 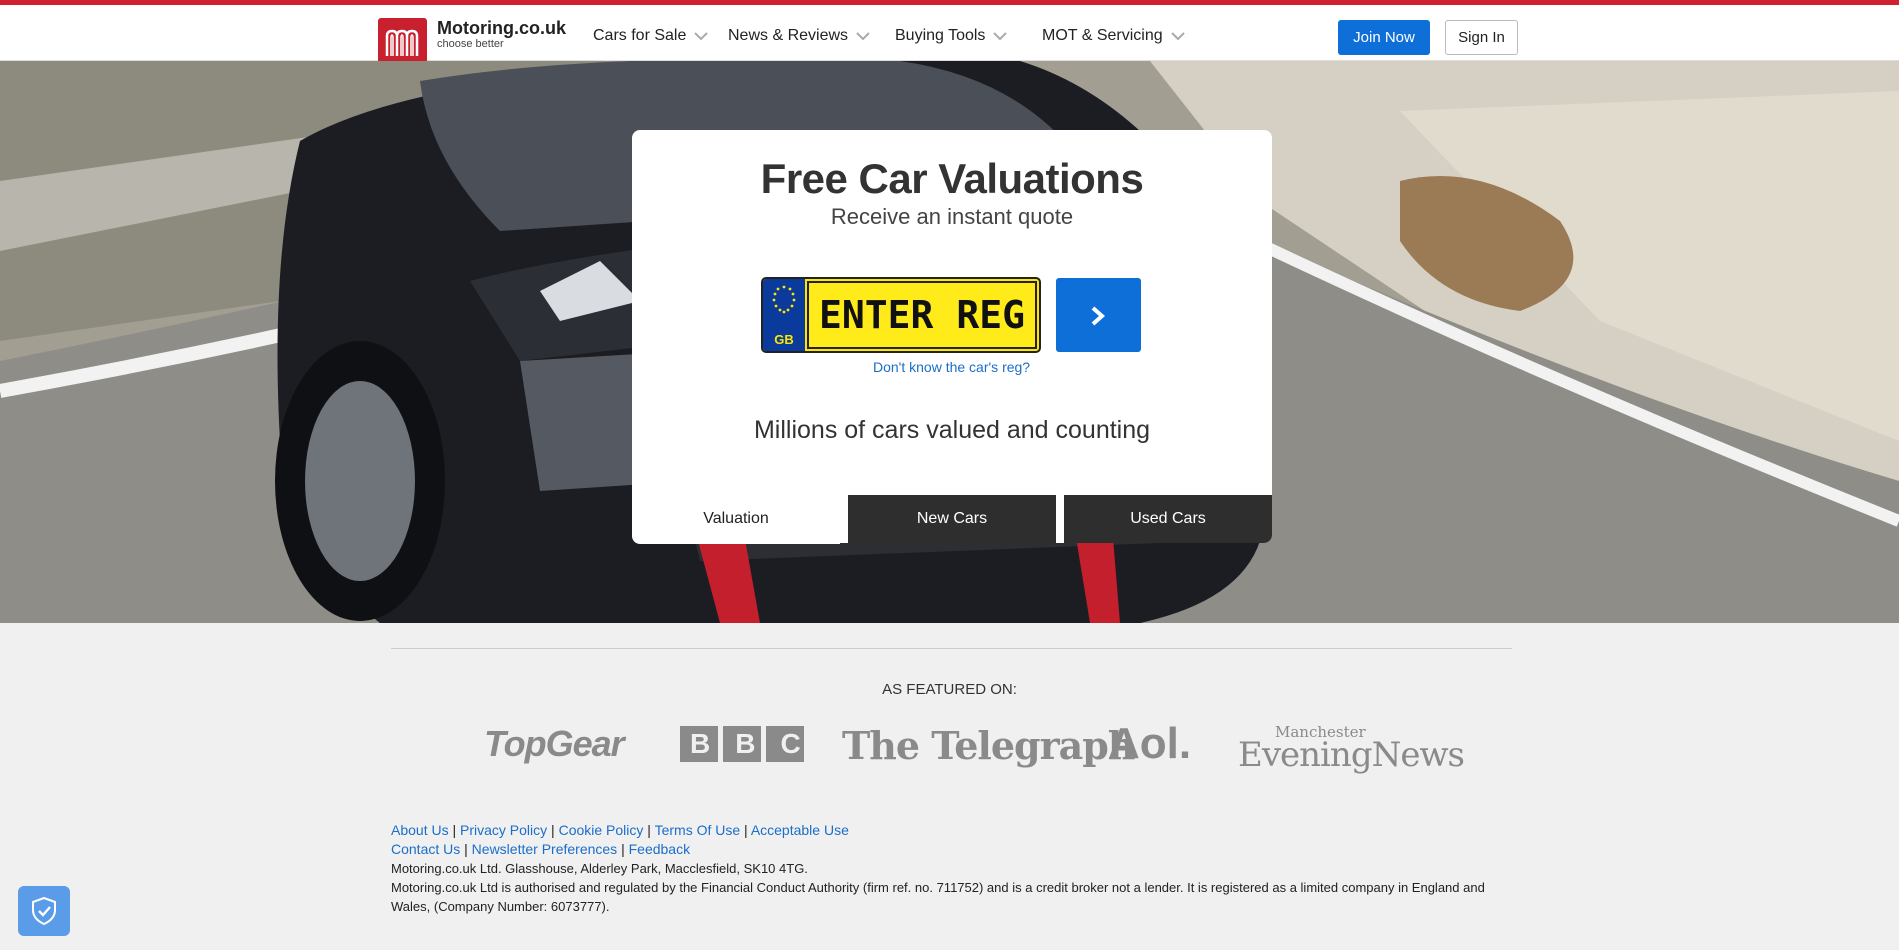 I want to click on hero-tabs: Valuation New Cars Used Cars, so click(x=952, y=519).